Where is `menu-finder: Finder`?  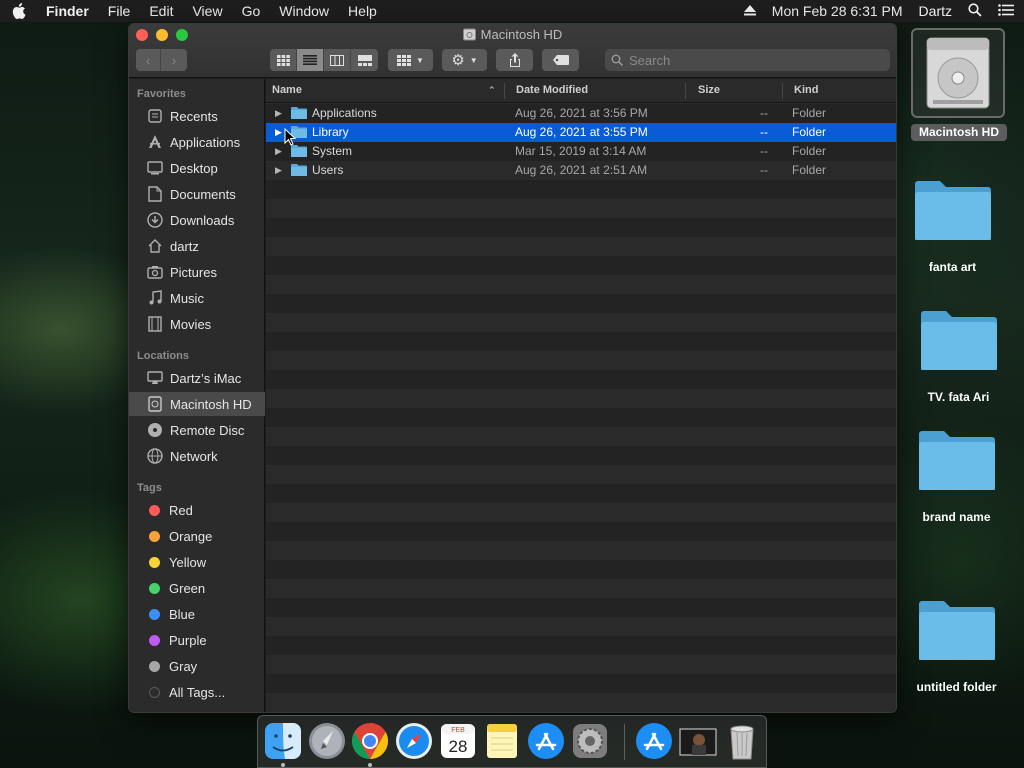
menu-finder: Finder is located at coordinates (67, 11).